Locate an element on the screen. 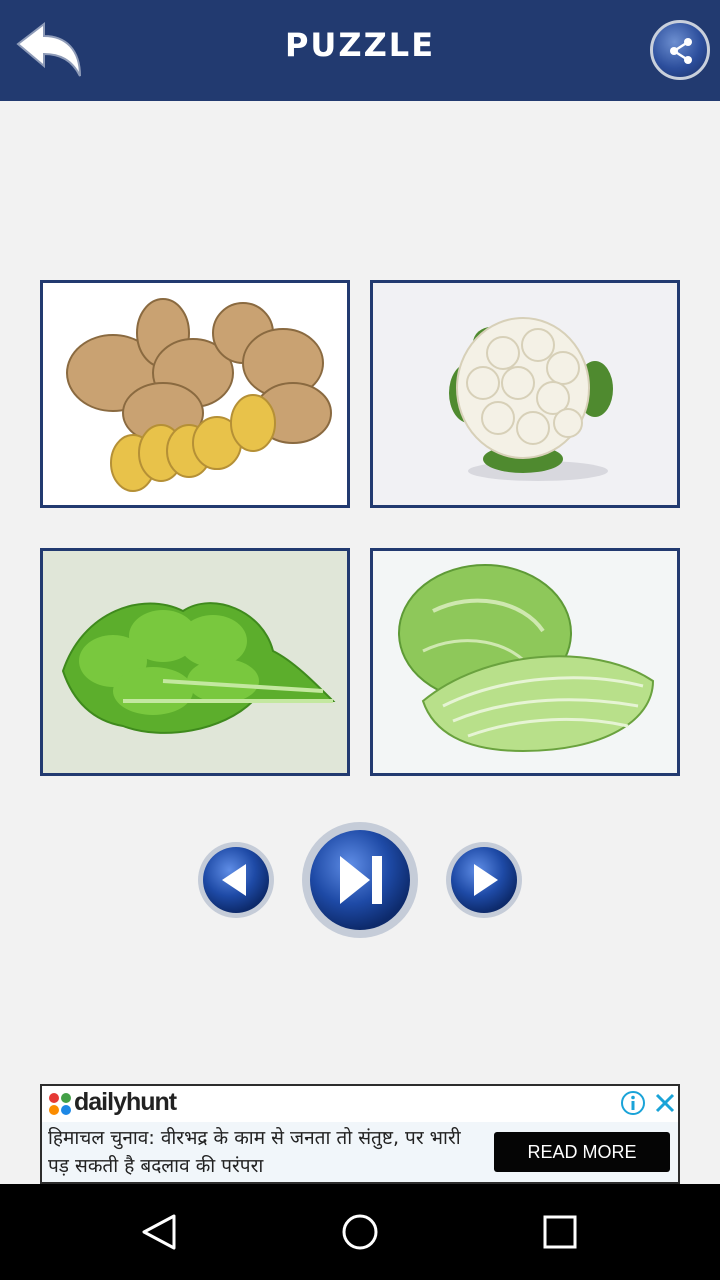 This screenshot has width=720, height=1280. puzzle-tile-cauliflower is located at coordinates (525, 394).